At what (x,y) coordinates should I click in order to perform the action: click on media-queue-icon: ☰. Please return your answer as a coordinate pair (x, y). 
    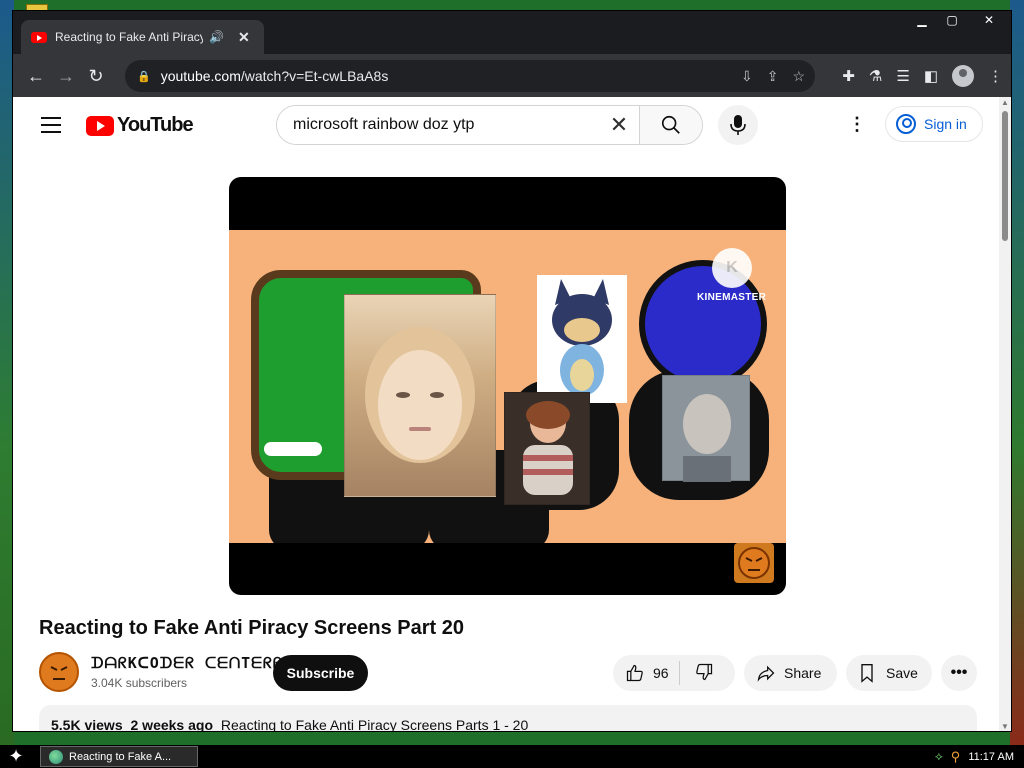
    Looking at the image, I should click on (902, 76).